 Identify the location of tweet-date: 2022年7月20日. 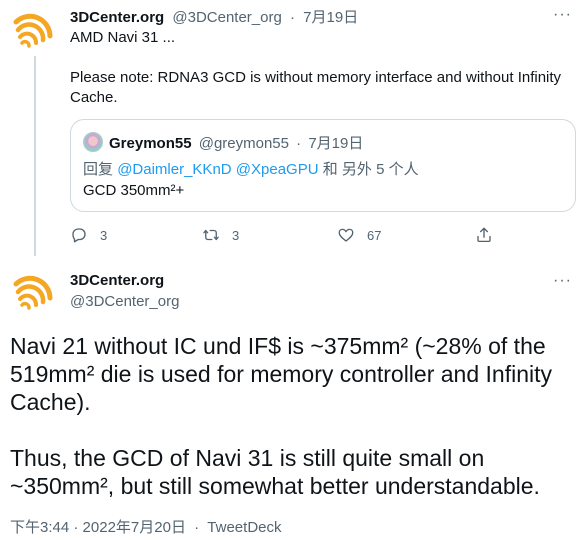
(134, 527).